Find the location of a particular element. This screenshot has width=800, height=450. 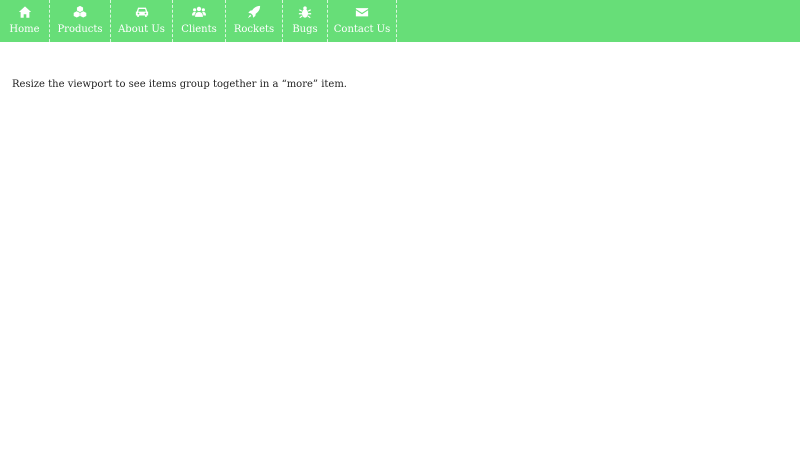

cubes-icon is located at coordinates (80, 12).